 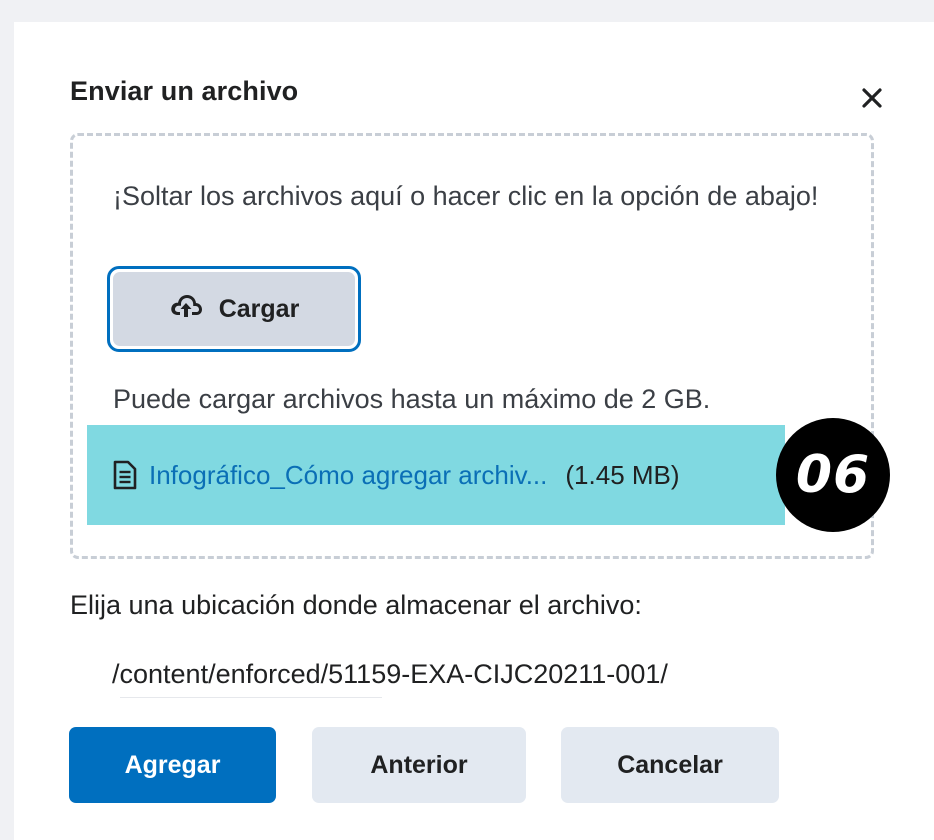 What do you see at coordinates (251, 697) in the screenshot?
I see `location-divider` at bounding box center [251, 697].